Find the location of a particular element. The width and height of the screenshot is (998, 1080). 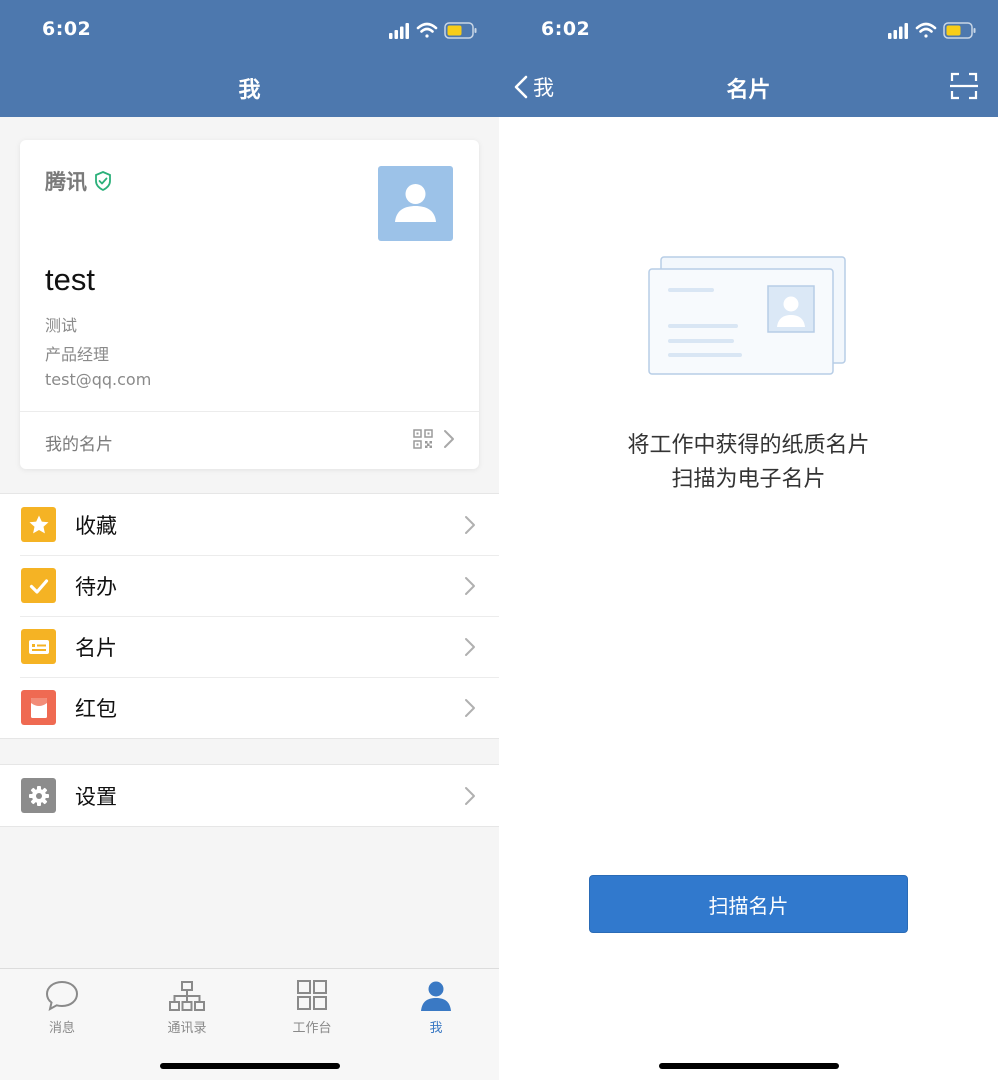

avatar is located at coordinates (415, 203).